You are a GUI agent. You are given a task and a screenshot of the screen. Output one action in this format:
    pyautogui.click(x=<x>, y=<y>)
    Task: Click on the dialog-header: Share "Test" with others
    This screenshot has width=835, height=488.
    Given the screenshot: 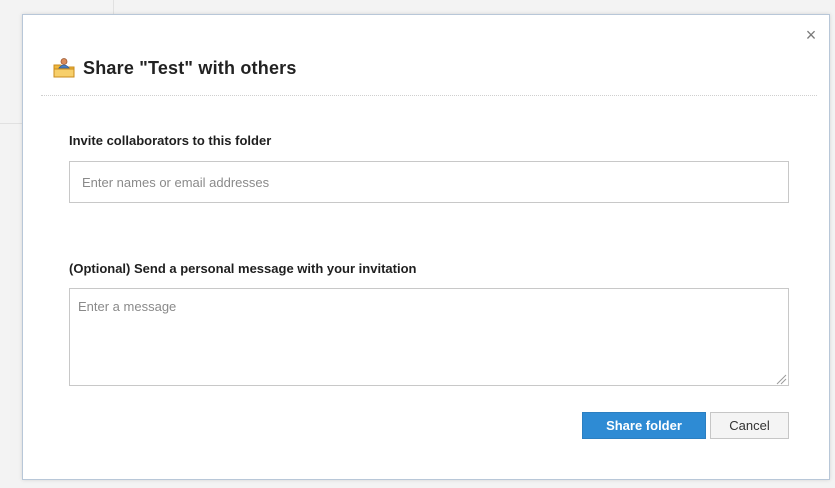 What is the action you would take?
    pyautogui.click(x=175, y=68)
    